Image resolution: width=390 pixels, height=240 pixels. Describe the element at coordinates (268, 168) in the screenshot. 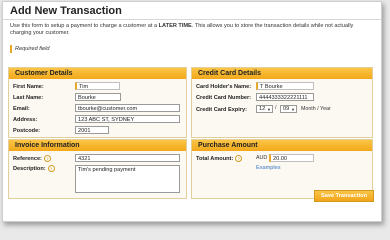

I see `examples-link: Examples` at that location.